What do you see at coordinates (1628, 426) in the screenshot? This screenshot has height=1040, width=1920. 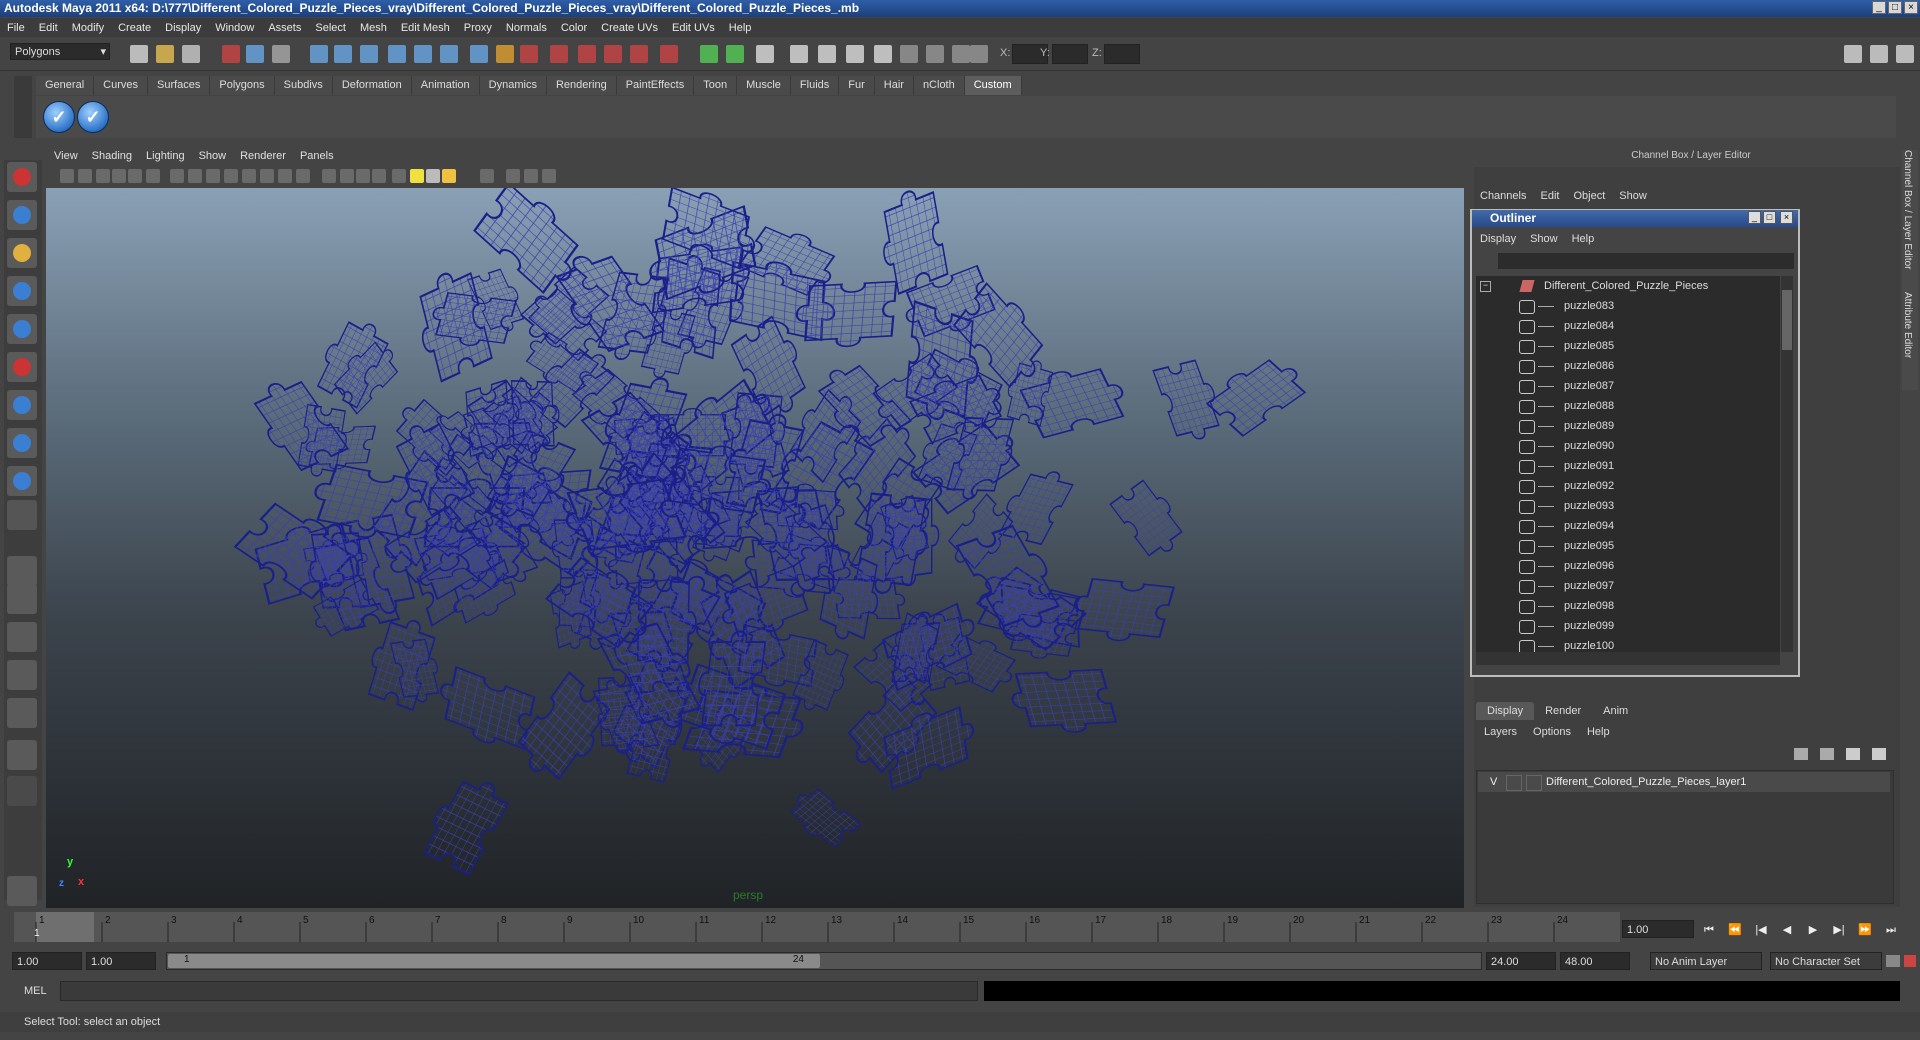 I see `outliner-item: puzzle089` at bounding box center [1628, 426].